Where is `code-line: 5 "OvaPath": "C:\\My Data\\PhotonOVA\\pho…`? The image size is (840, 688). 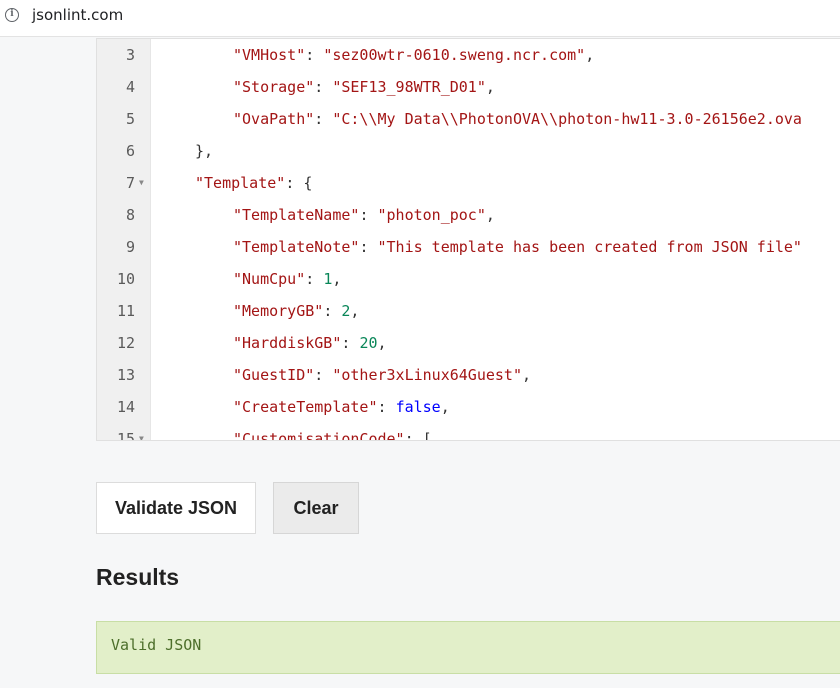 code-line: 5 "OvaPath": "C:\\My Data\\PhotonOVA\\pho… is located at coordinates (468, 119).